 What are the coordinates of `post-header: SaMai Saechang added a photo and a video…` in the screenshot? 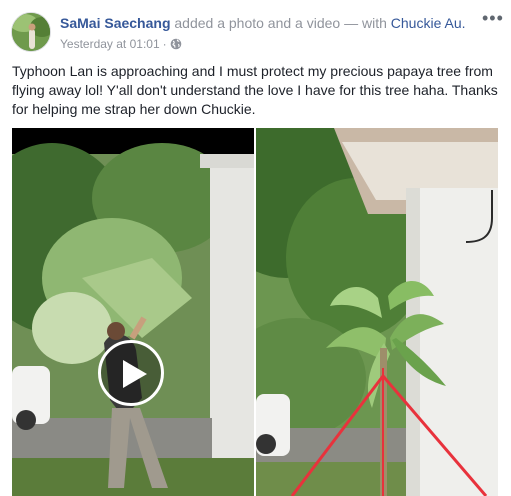 It's located at (267, 23).